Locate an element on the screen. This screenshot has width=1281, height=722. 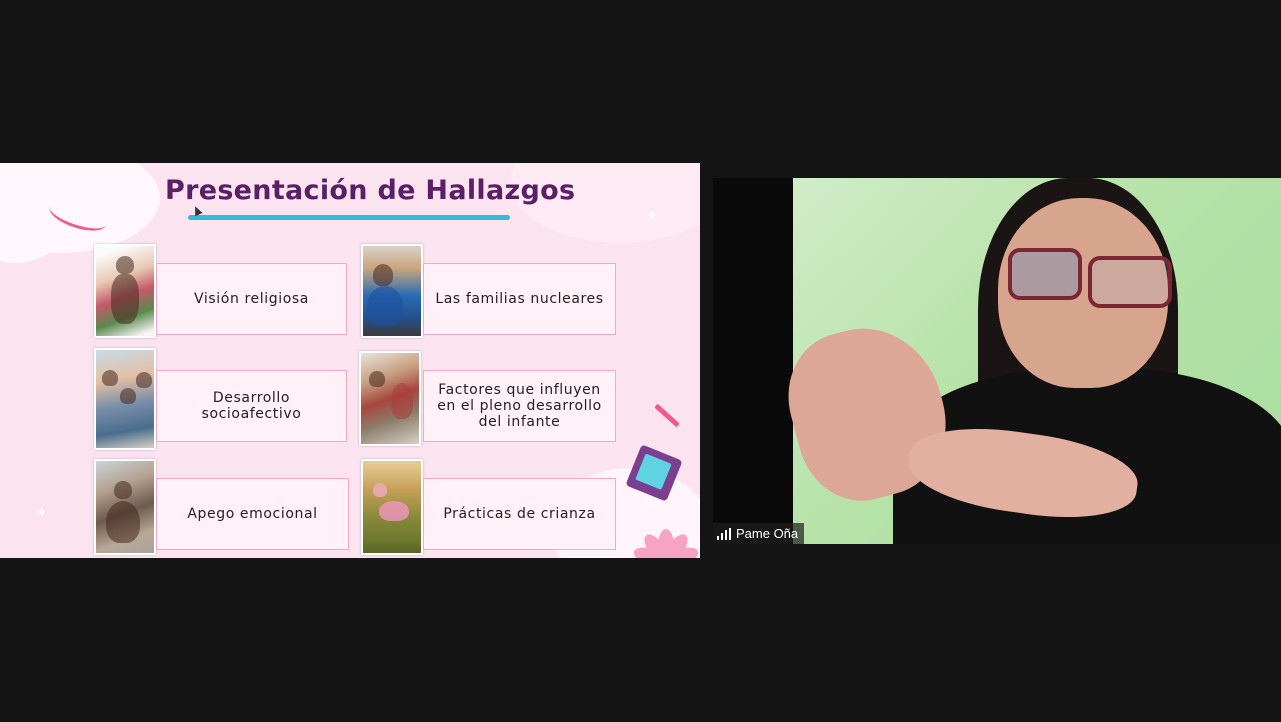
title-underline is located at coordinates (349, 217).